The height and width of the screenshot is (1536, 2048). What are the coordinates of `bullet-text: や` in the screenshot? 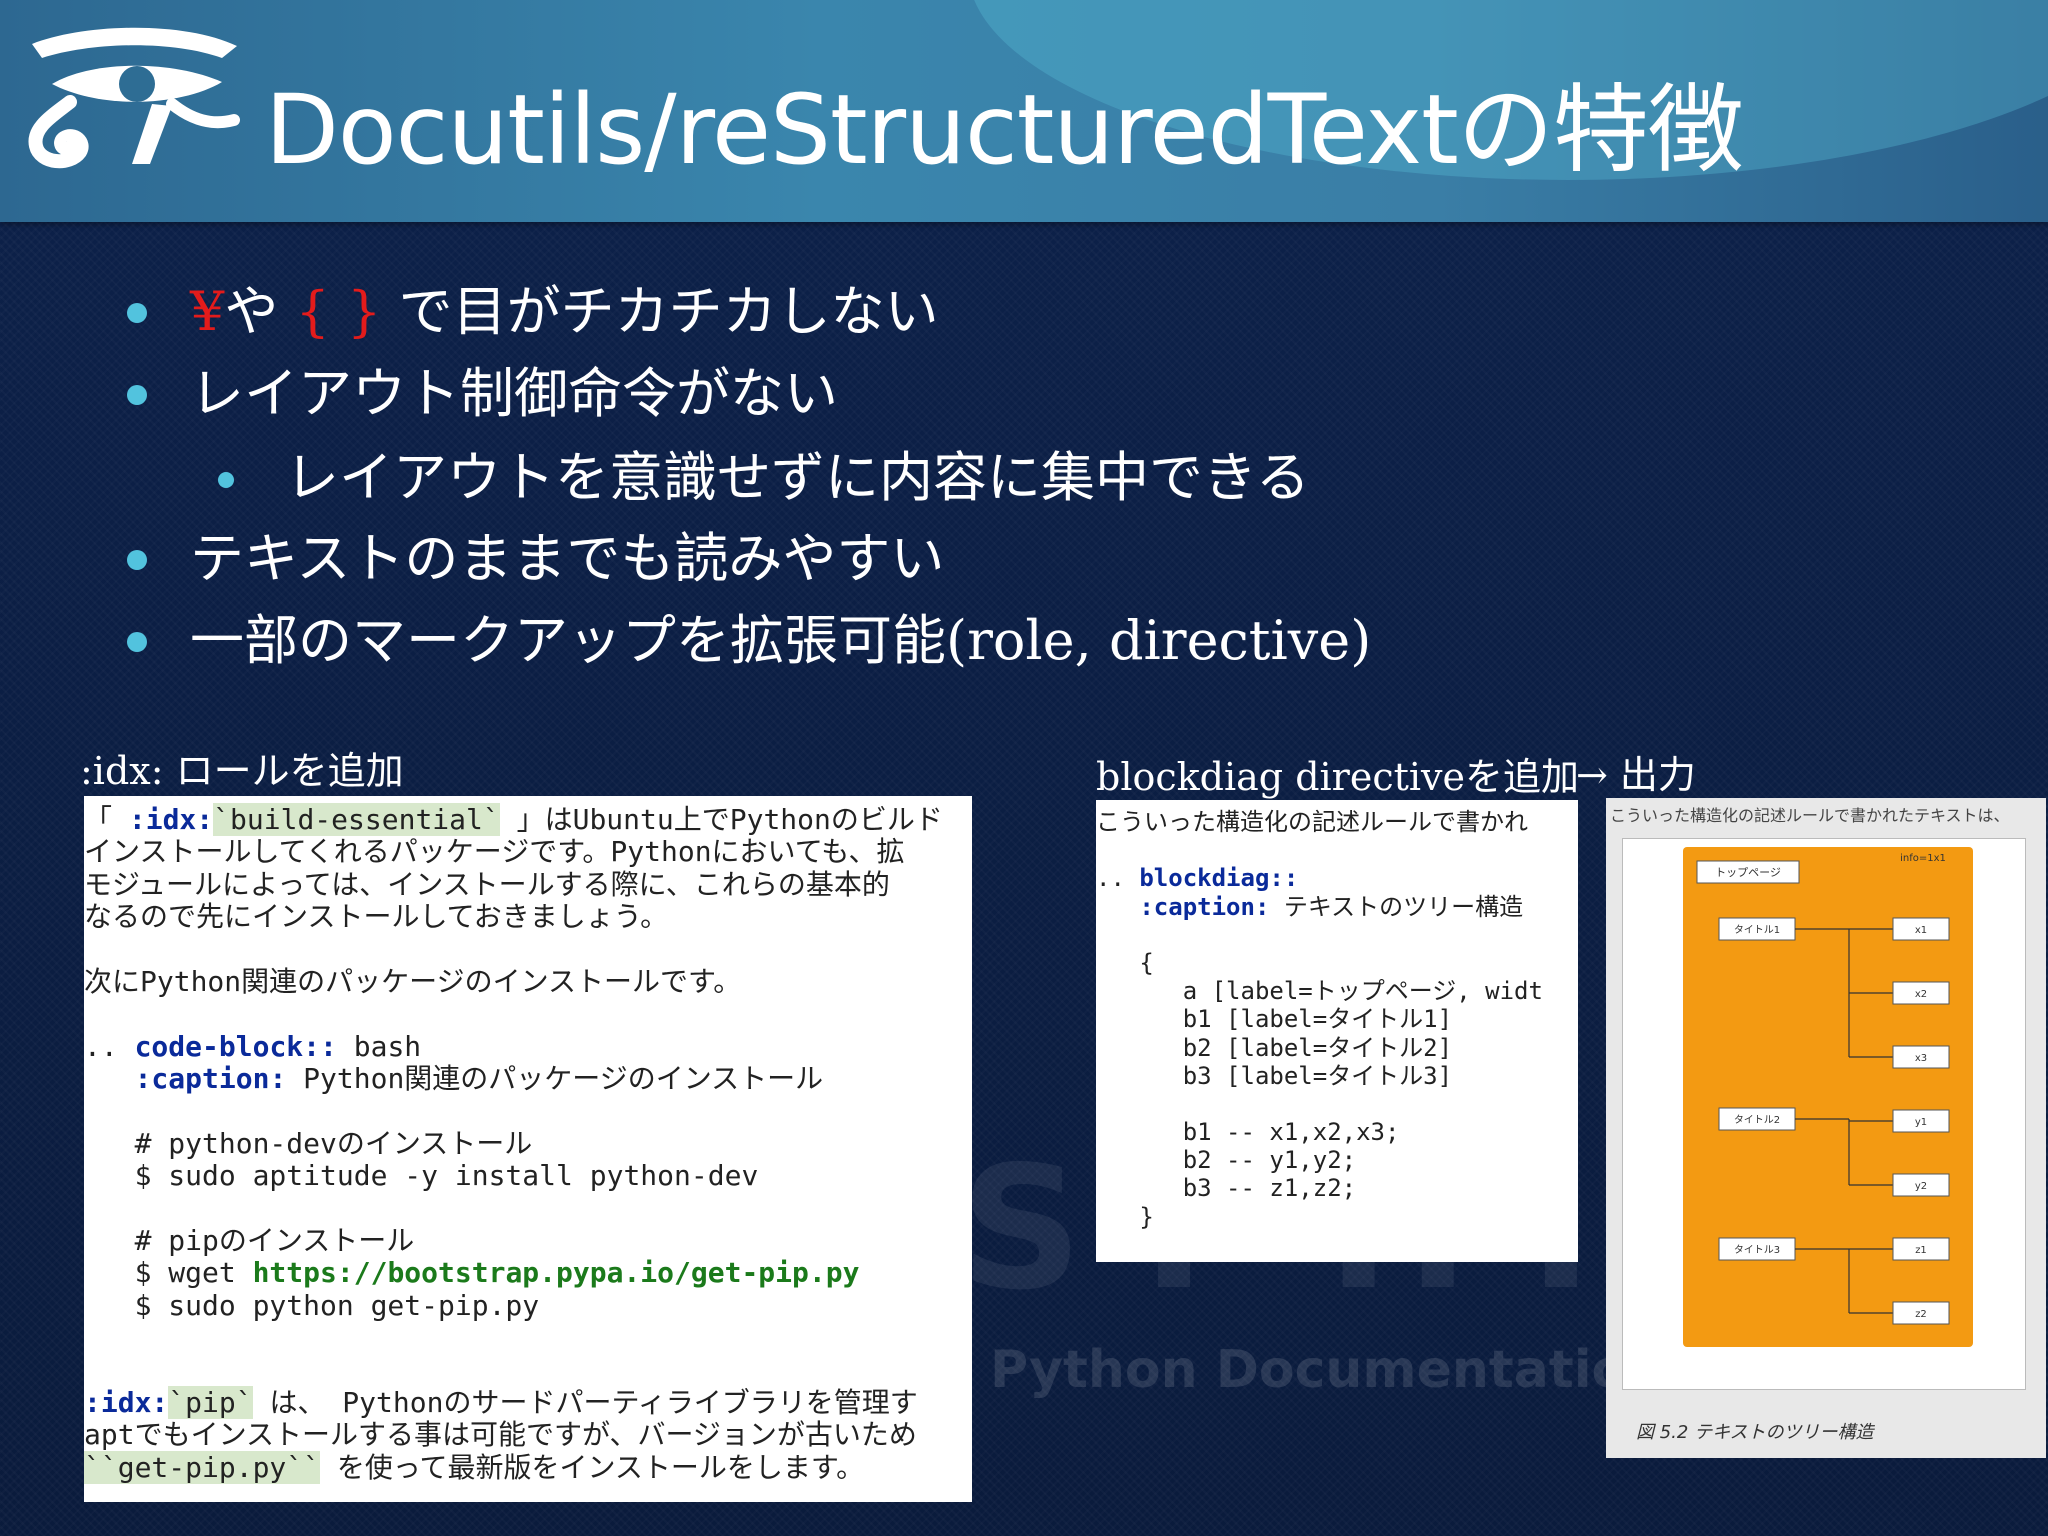 It's located at (260, 311).